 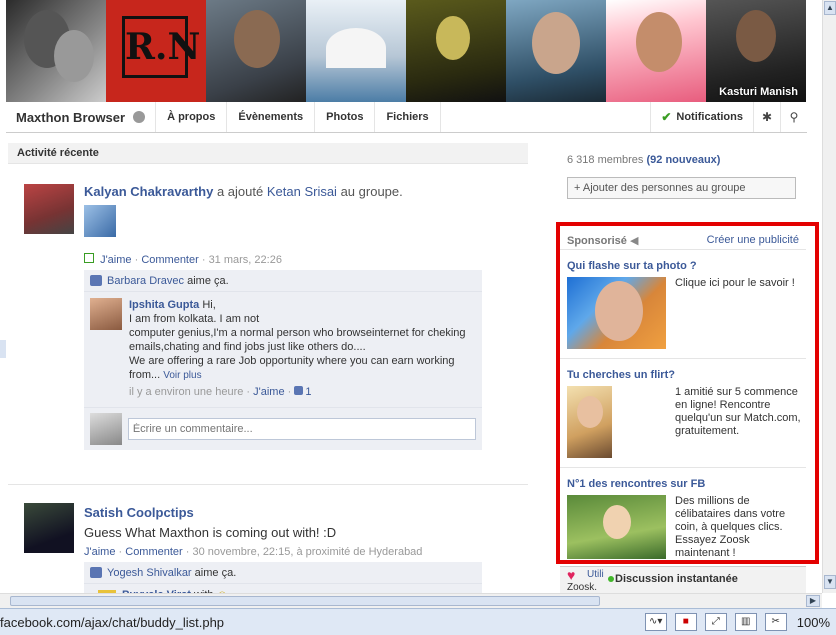 I want to click on online-status-icon, so click(x=611, y=579).